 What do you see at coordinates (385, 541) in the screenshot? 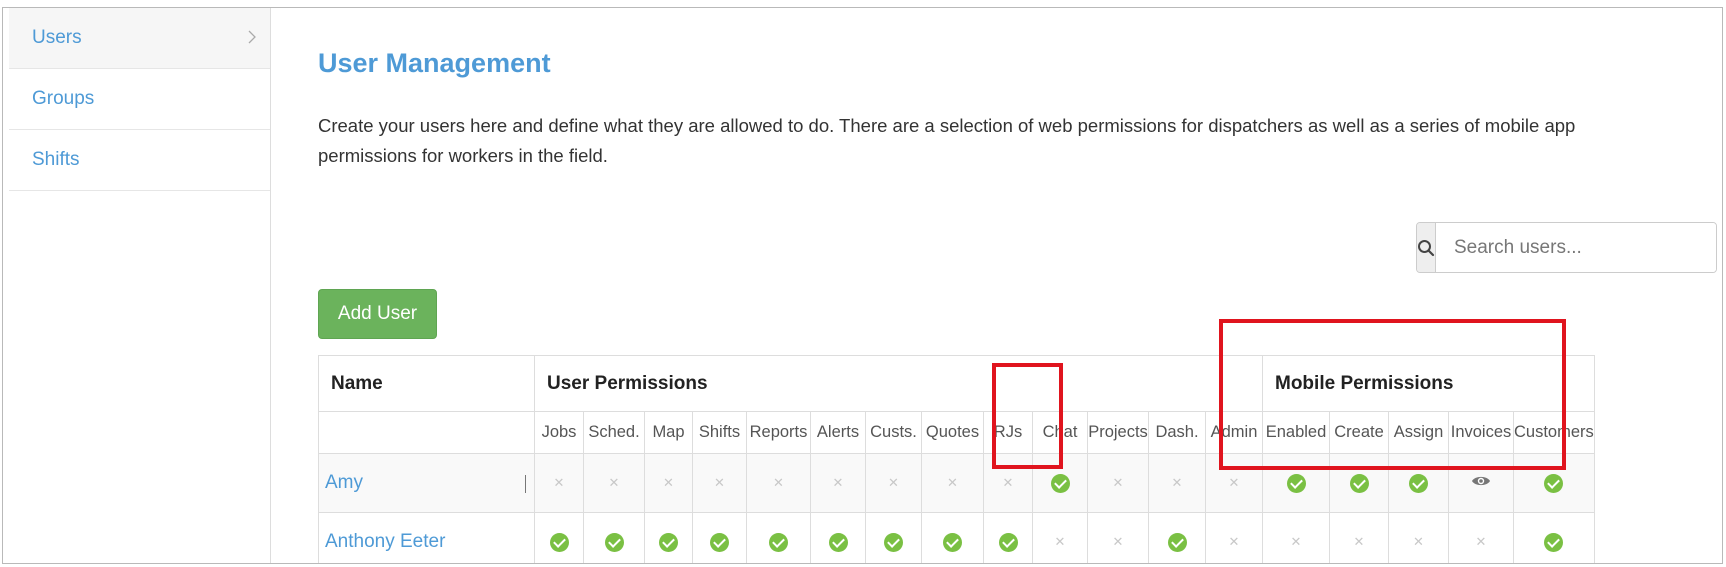
I see `user-name-text: Anthony Eeter` at bounding box center [385, 541].